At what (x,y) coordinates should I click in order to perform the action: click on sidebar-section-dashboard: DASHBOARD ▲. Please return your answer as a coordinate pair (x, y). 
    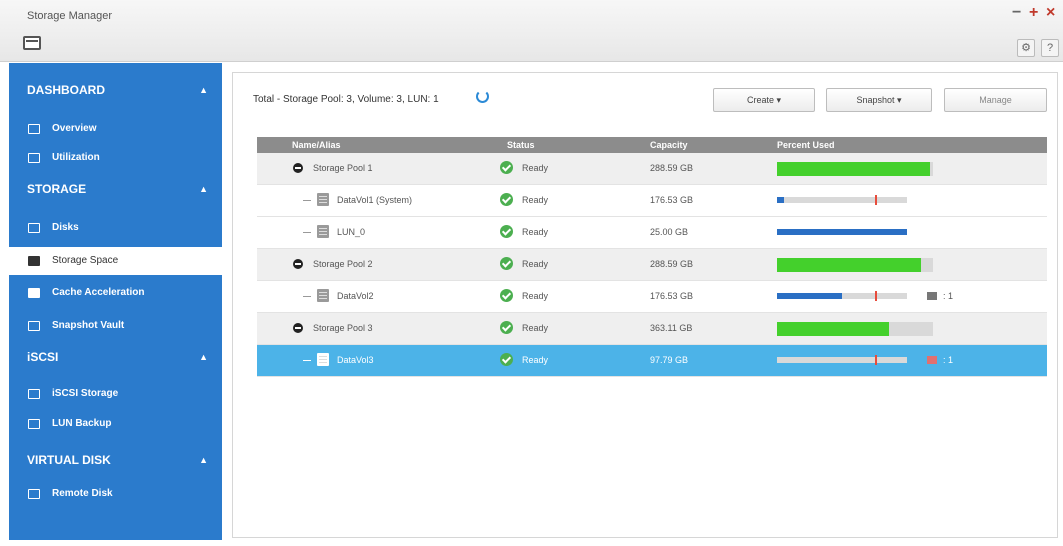
    Looking at the image, I should click on (115, 90).